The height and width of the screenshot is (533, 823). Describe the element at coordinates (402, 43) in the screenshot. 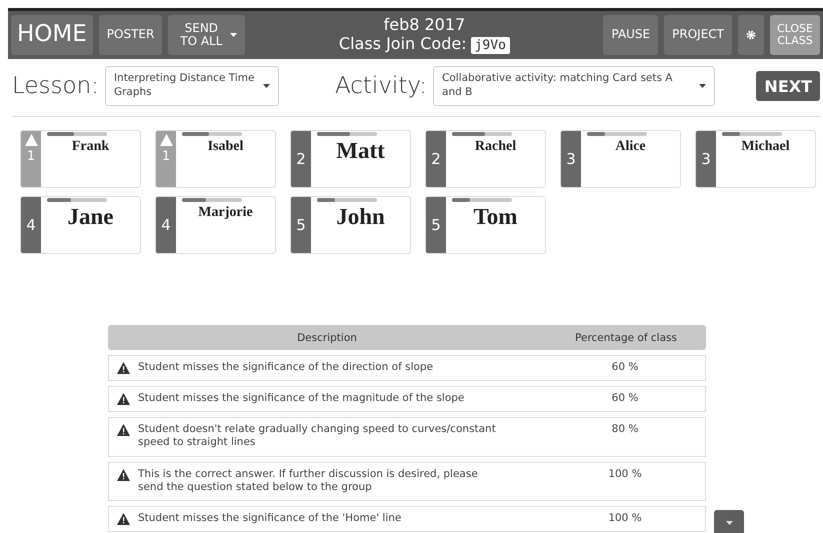

I see `join-code-label: Class Join Code:` at that location.